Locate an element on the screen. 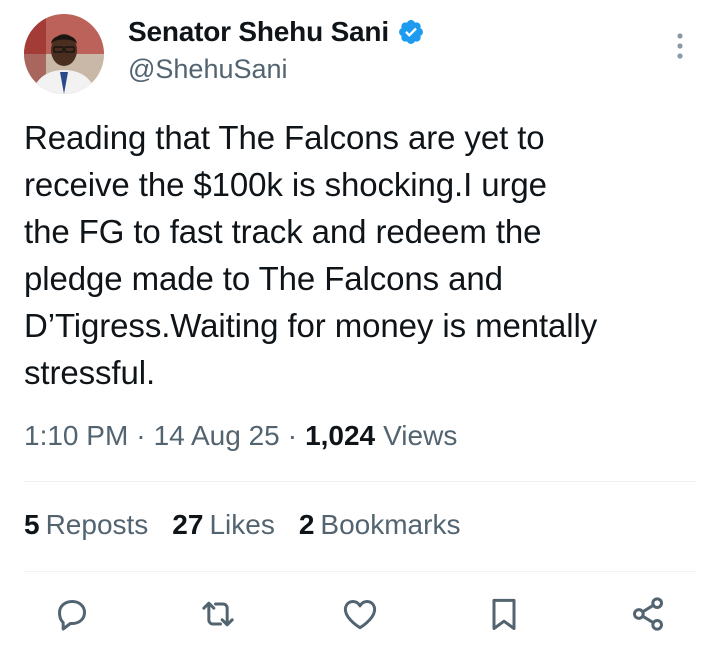  author-name-row: Senator Shehu Sani is located at coordinates (276, 32).